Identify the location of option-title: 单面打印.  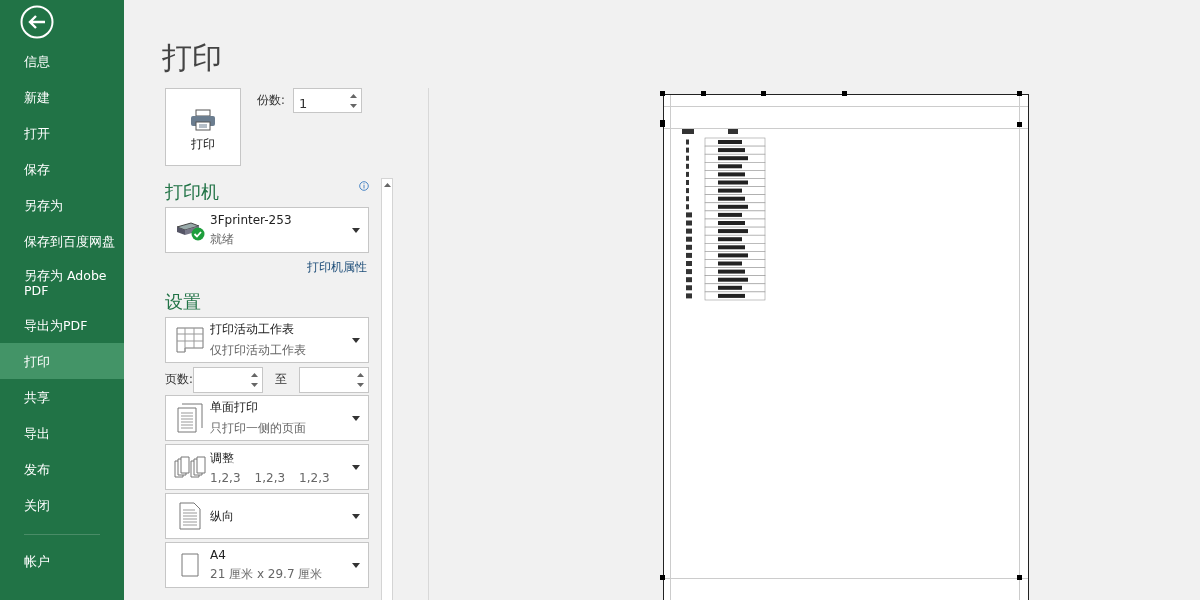
(234, 407).